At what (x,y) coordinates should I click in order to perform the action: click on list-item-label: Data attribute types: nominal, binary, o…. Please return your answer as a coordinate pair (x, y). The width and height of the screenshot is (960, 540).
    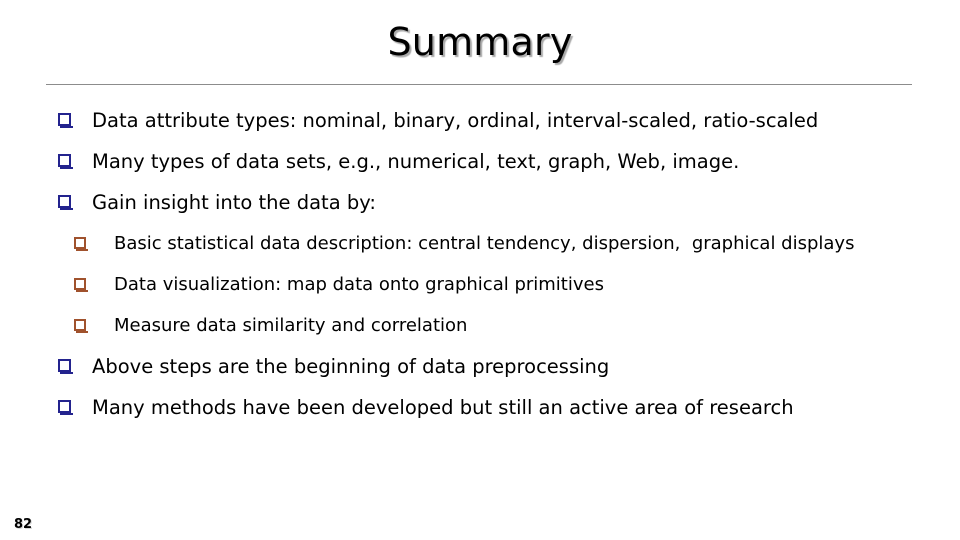
    Looking at the image, I should click on (455, 120).